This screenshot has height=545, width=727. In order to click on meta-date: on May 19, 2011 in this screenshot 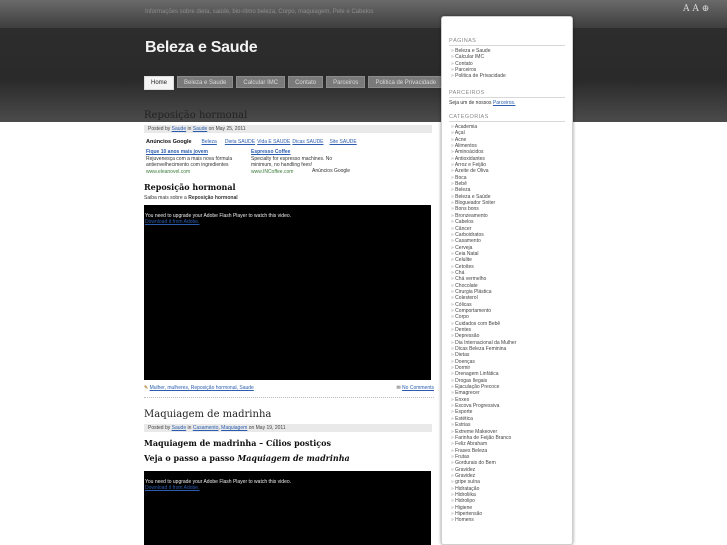, I will do `click(267, 428)`.